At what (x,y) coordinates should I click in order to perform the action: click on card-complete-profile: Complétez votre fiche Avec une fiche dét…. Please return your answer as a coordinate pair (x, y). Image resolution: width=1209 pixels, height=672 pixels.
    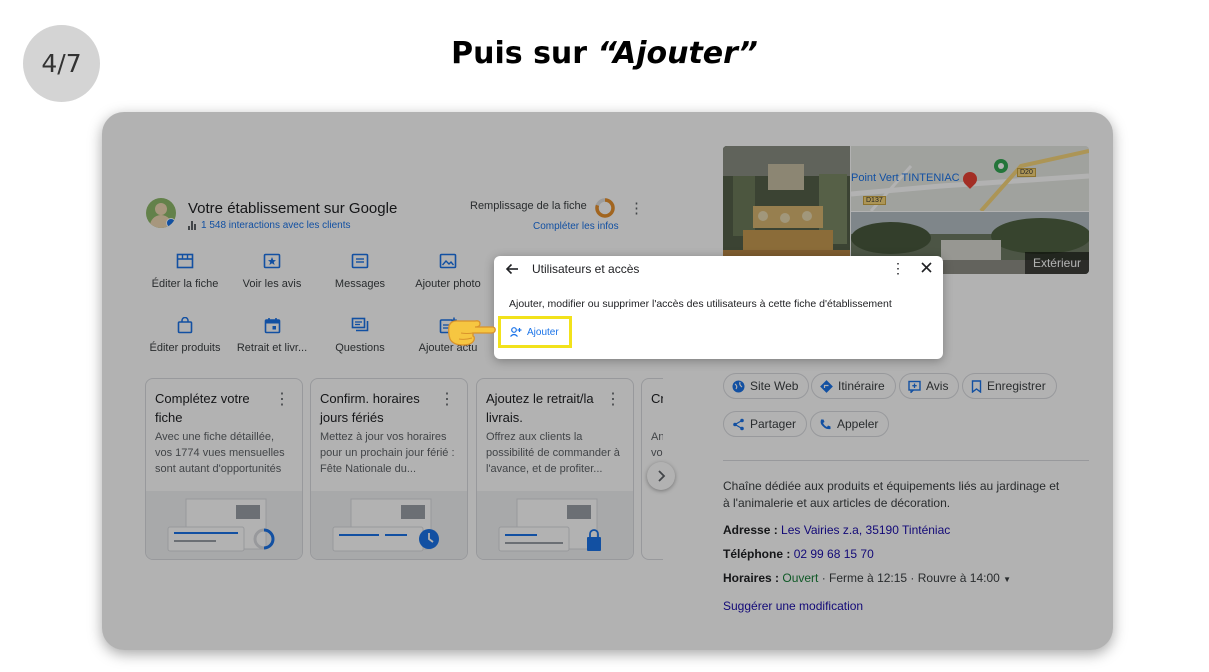
    Looking at the image, I should click on (224, 469).